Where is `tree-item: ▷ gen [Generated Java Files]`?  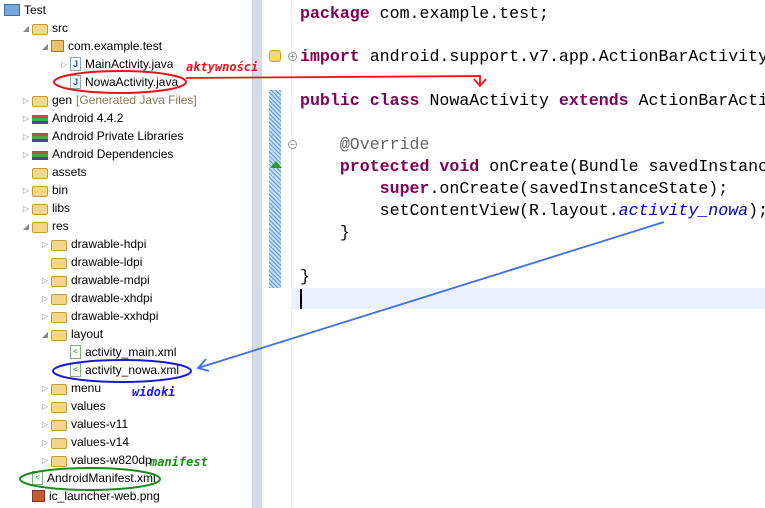
tree-item: ▷ gen [Generated Java Files] is located at coordinates (108, 100).